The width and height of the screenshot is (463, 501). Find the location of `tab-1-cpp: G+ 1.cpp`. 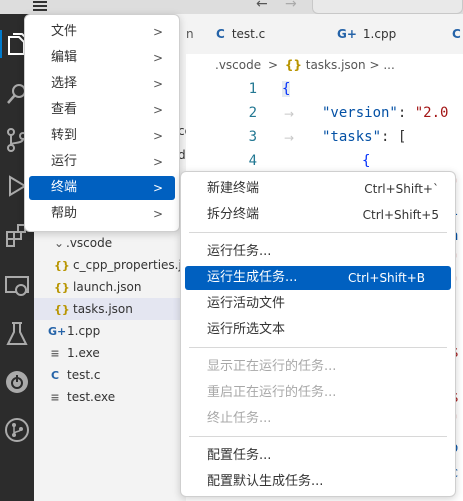

tab-1-cpp: G+ 1.cpp is located at coordinates (366, 34).